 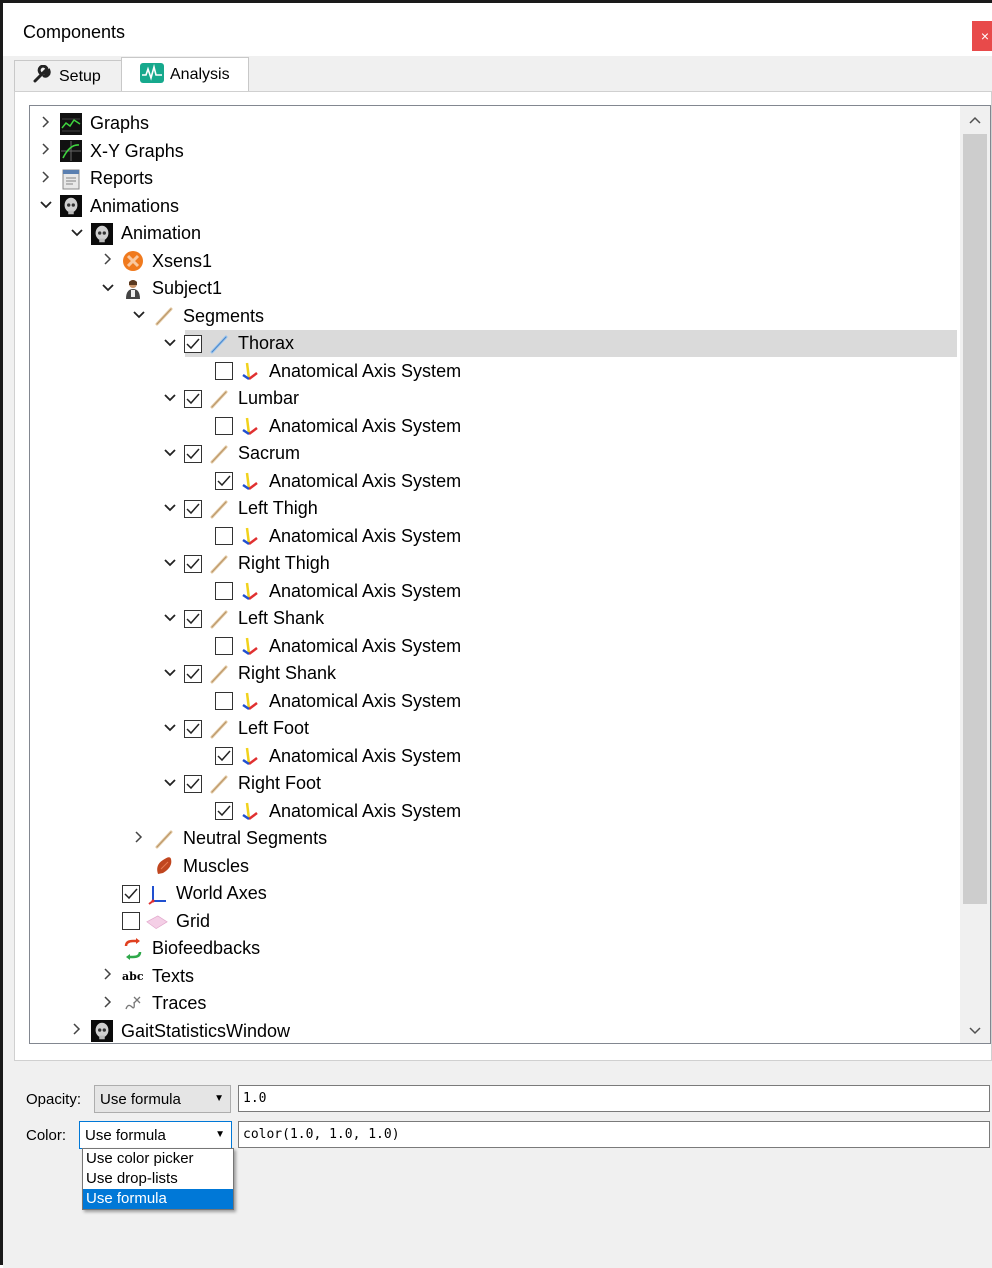 I want to click on tab-setup: Setup, so click(x=68, y=76).